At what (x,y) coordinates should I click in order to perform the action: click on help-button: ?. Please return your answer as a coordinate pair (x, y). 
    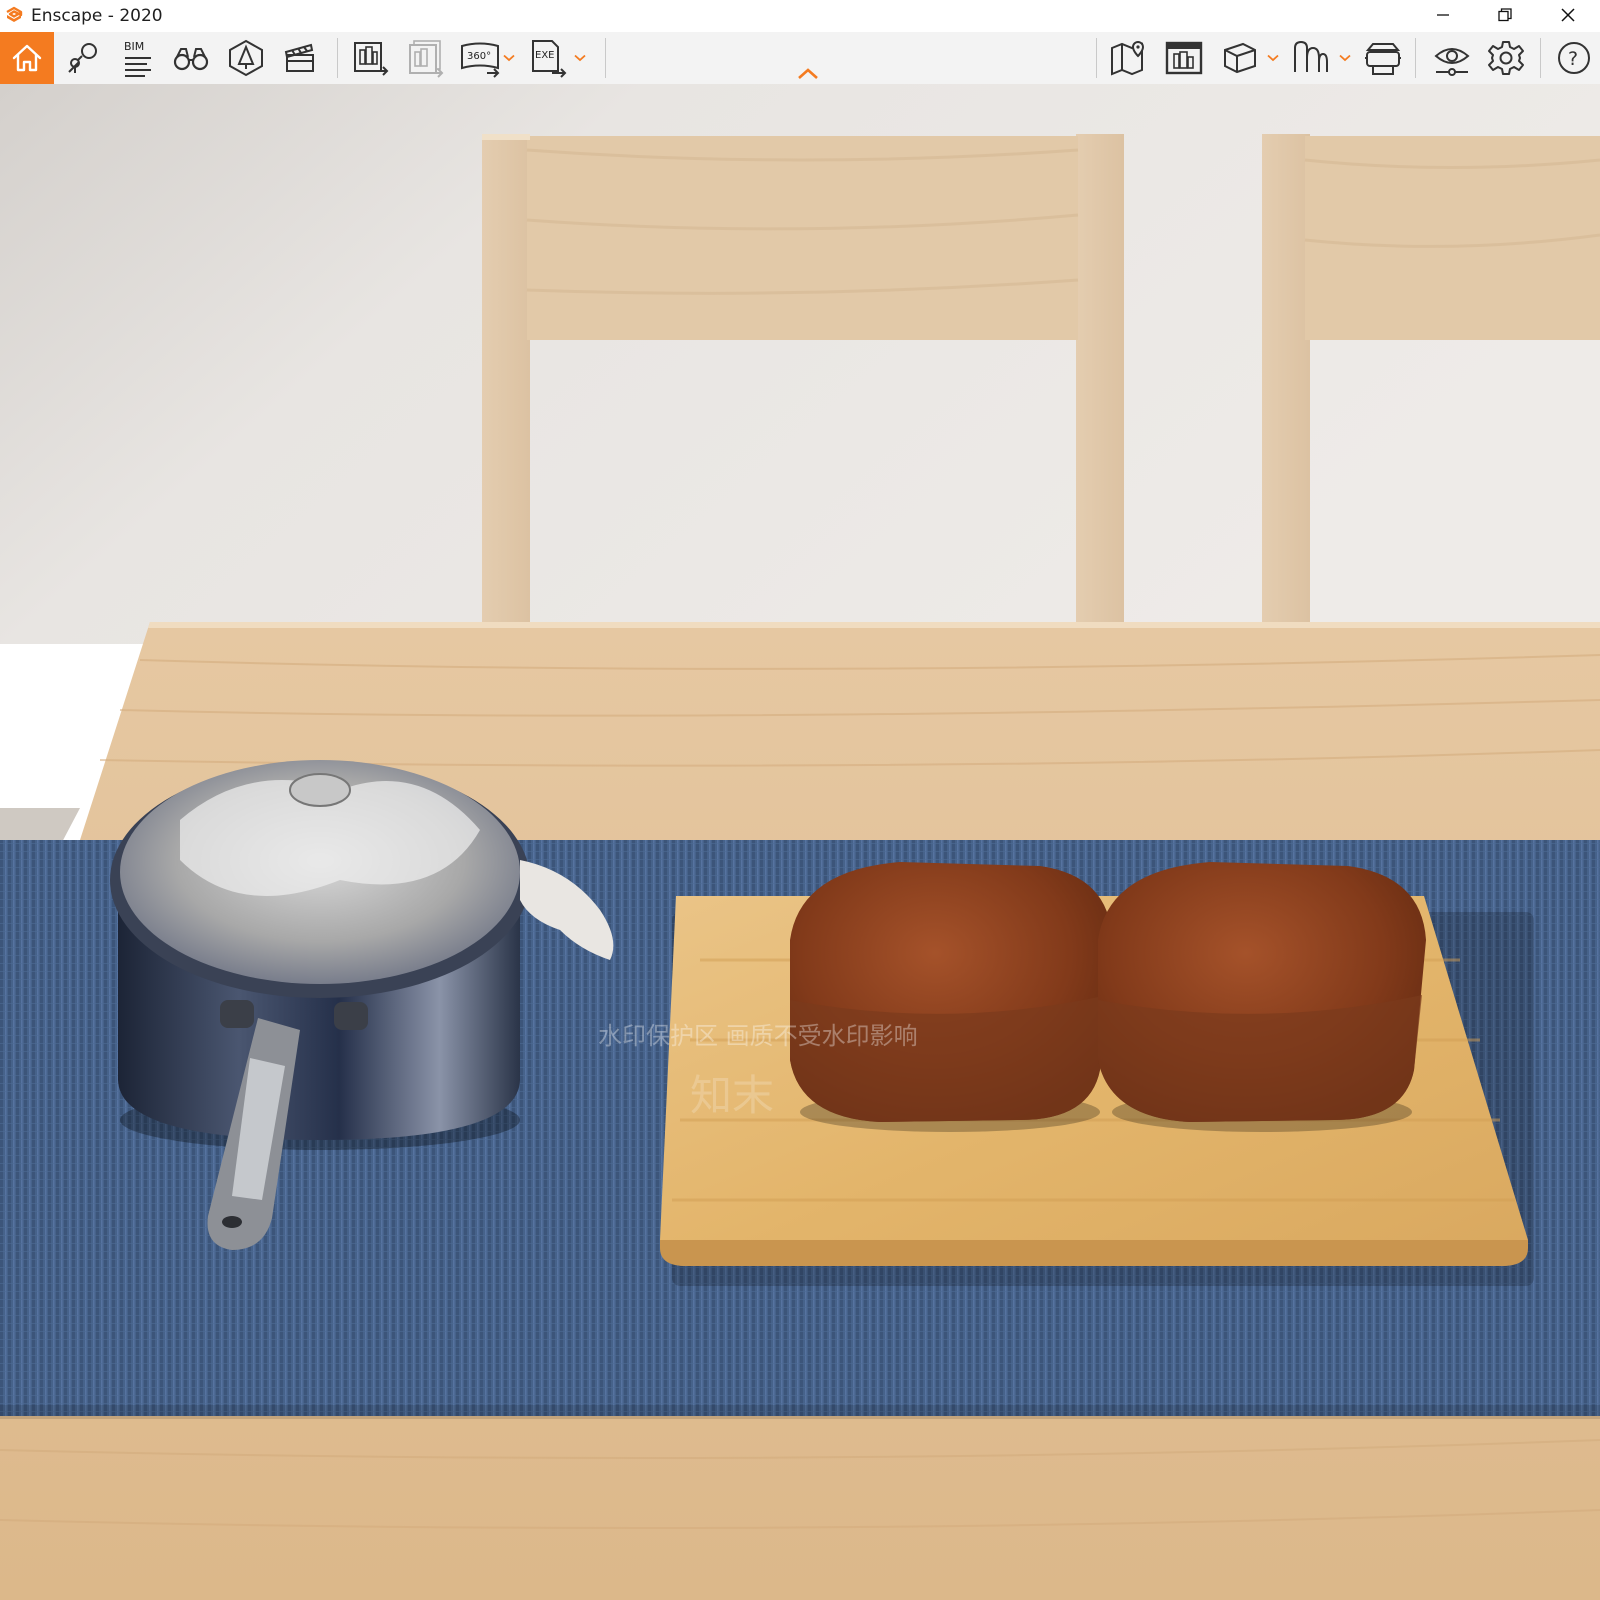
    Looking at the image, I should click on (1574, 58).